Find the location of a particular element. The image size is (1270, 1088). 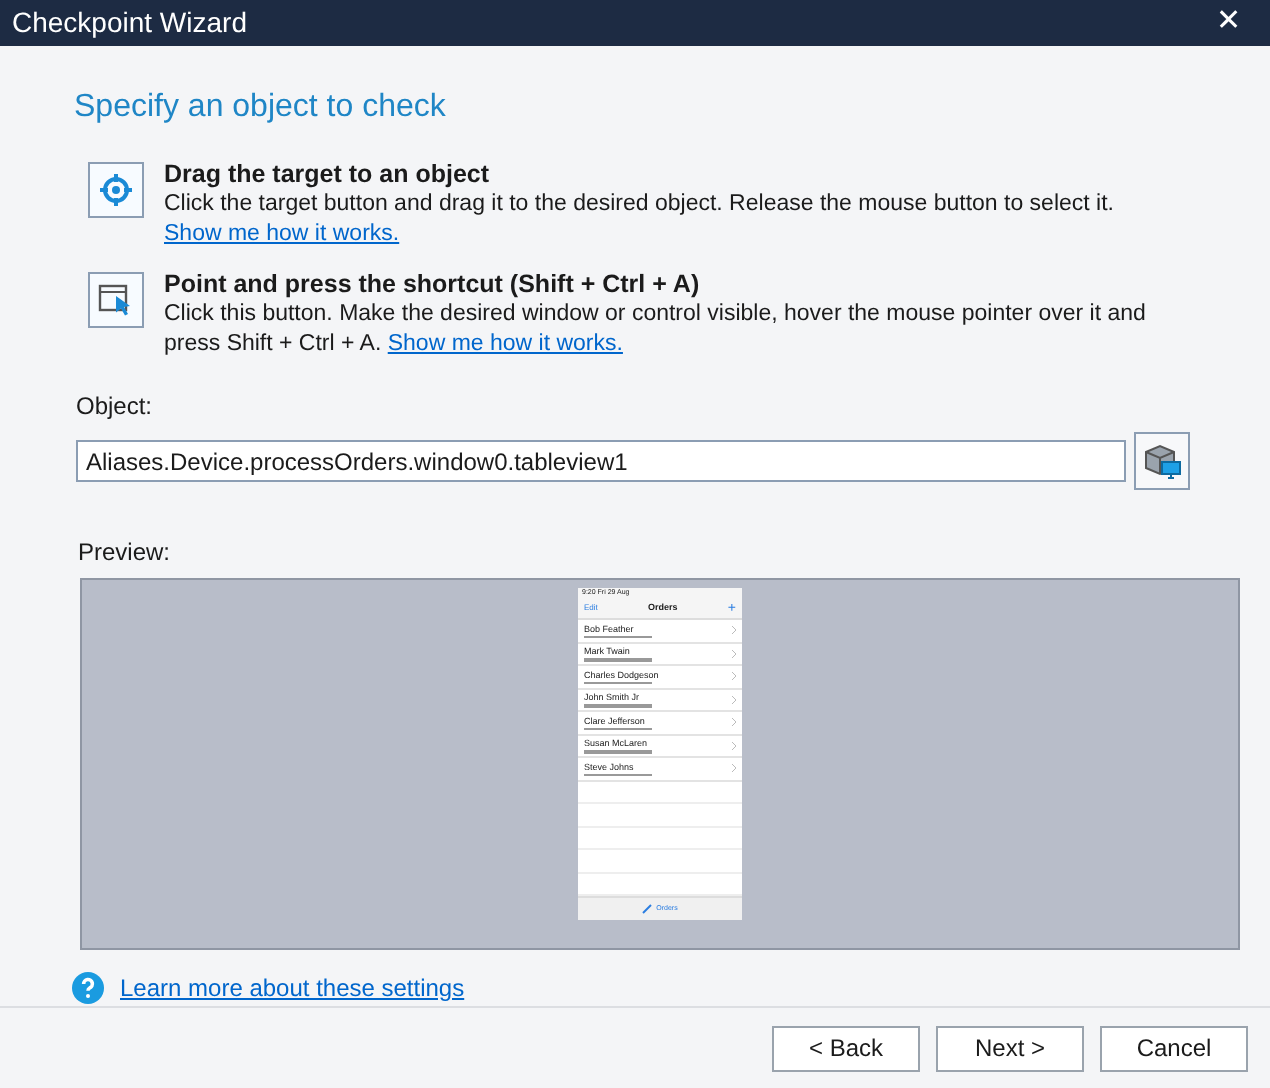

option-title: Point and press the shortcut (Shift + Ctrl + A) is located at coordinates (433, 285).